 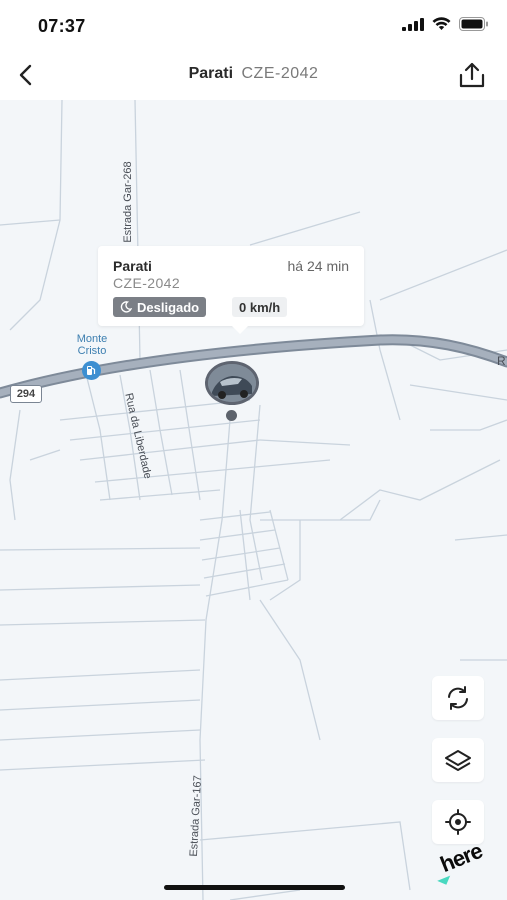 I want to click on home-indicator, so click(x=254, y=887).